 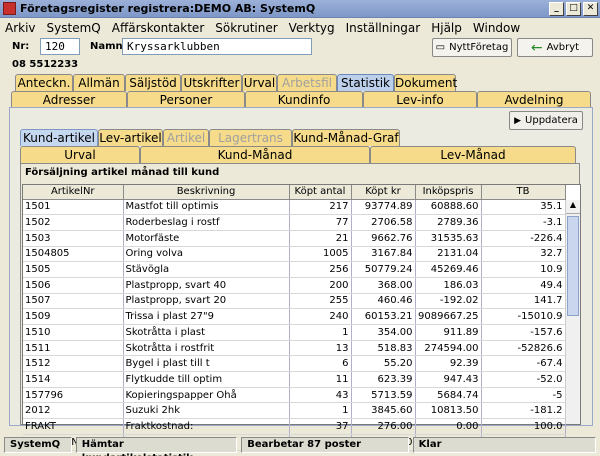 I want to click on menu-verktyg: Verktyg, so click(x=312, y=28).